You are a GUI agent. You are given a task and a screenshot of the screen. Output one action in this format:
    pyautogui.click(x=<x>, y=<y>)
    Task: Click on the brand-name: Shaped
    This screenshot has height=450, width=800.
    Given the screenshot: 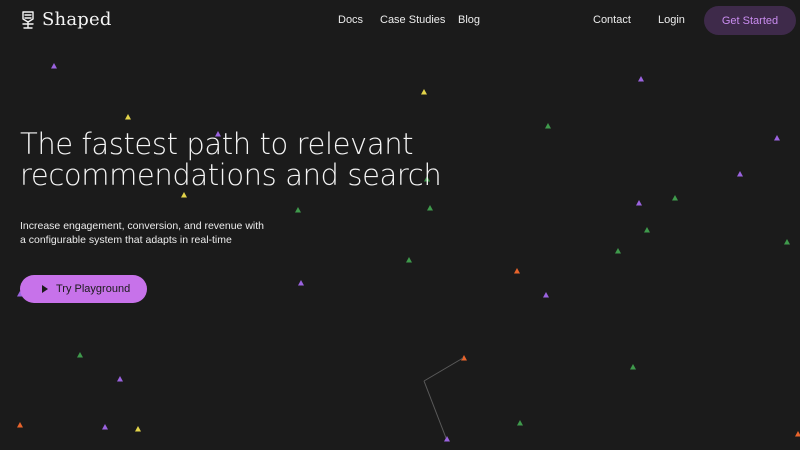 What is the action you would take?
    pyautogui.click(x=77, y=19)
    